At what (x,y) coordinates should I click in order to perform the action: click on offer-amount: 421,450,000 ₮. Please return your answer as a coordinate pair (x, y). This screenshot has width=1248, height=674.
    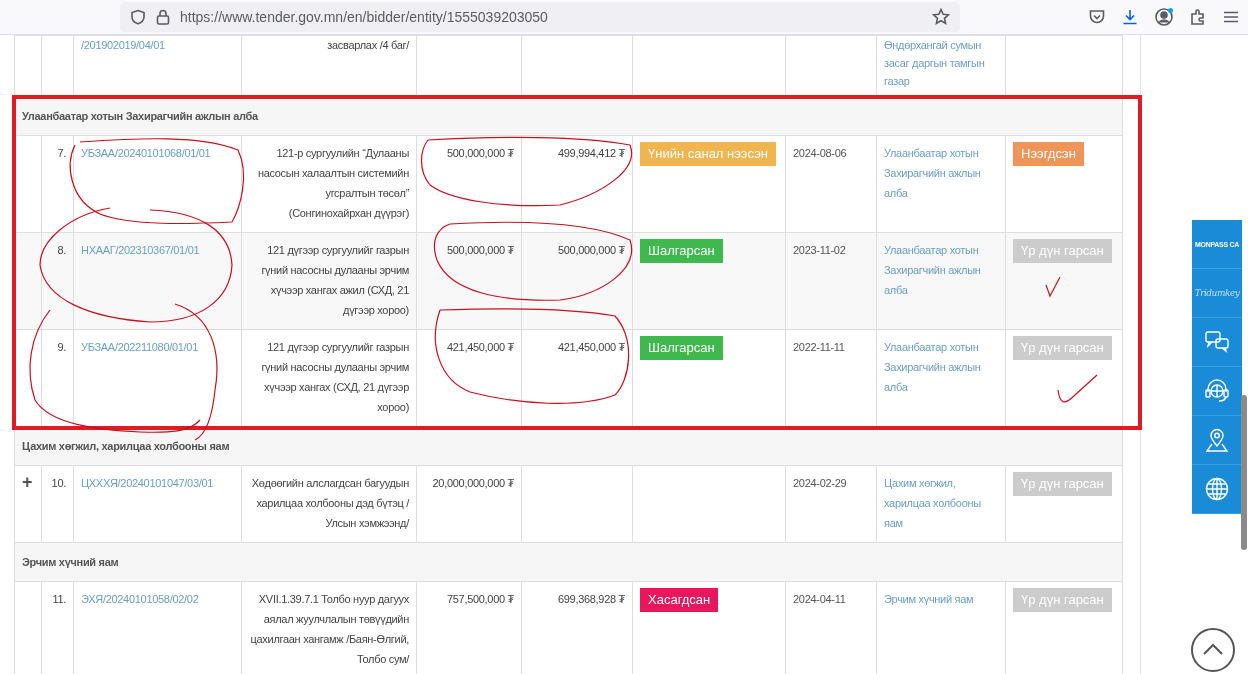
    Looking at the image, I should click on (590, 347).